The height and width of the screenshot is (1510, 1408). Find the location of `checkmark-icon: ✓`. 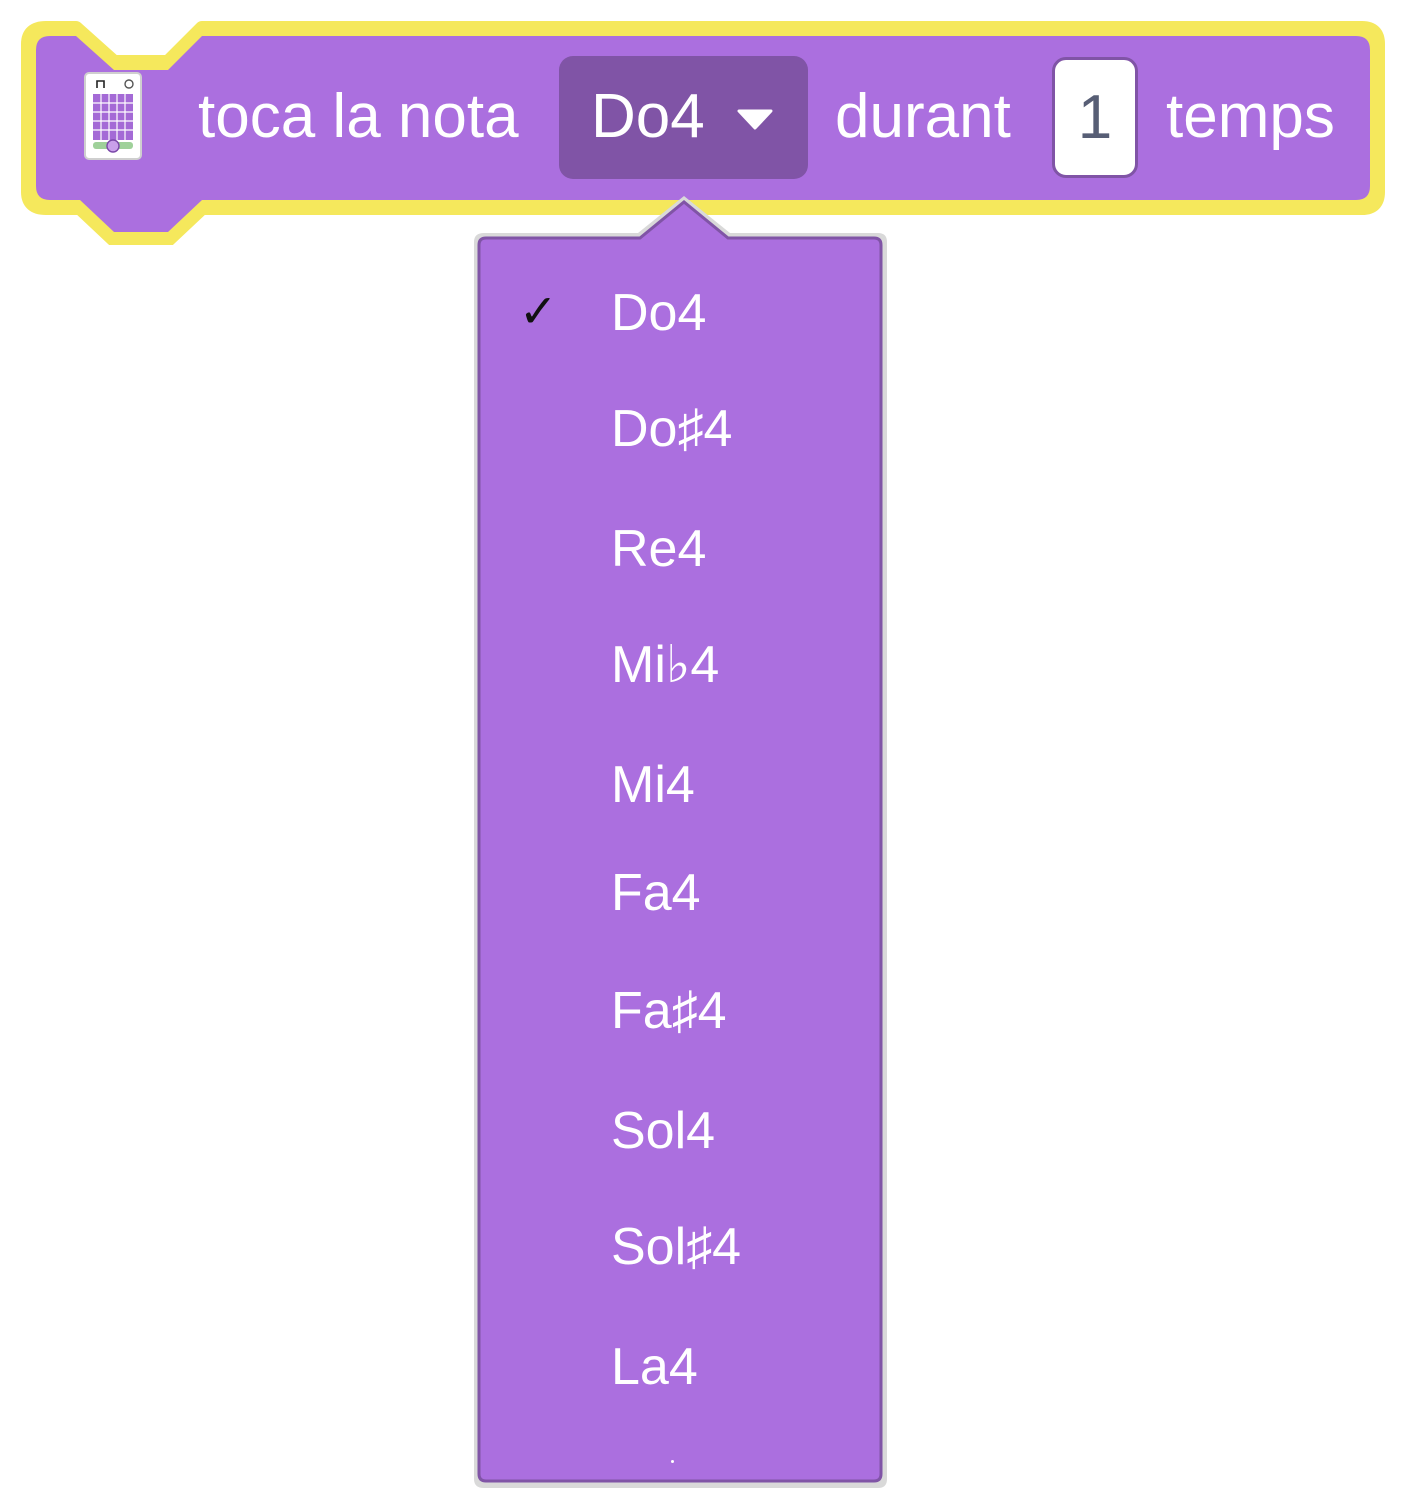

checkmark-icon: ✓ is located at coordinates (538, 311).